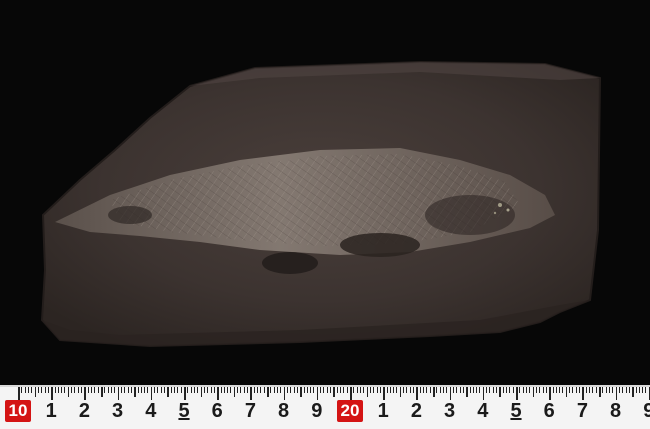  What do you see at coordinates (184, 411) in the screenshot?
I see `ruler-label: 5` at bounding box center [184, 411].